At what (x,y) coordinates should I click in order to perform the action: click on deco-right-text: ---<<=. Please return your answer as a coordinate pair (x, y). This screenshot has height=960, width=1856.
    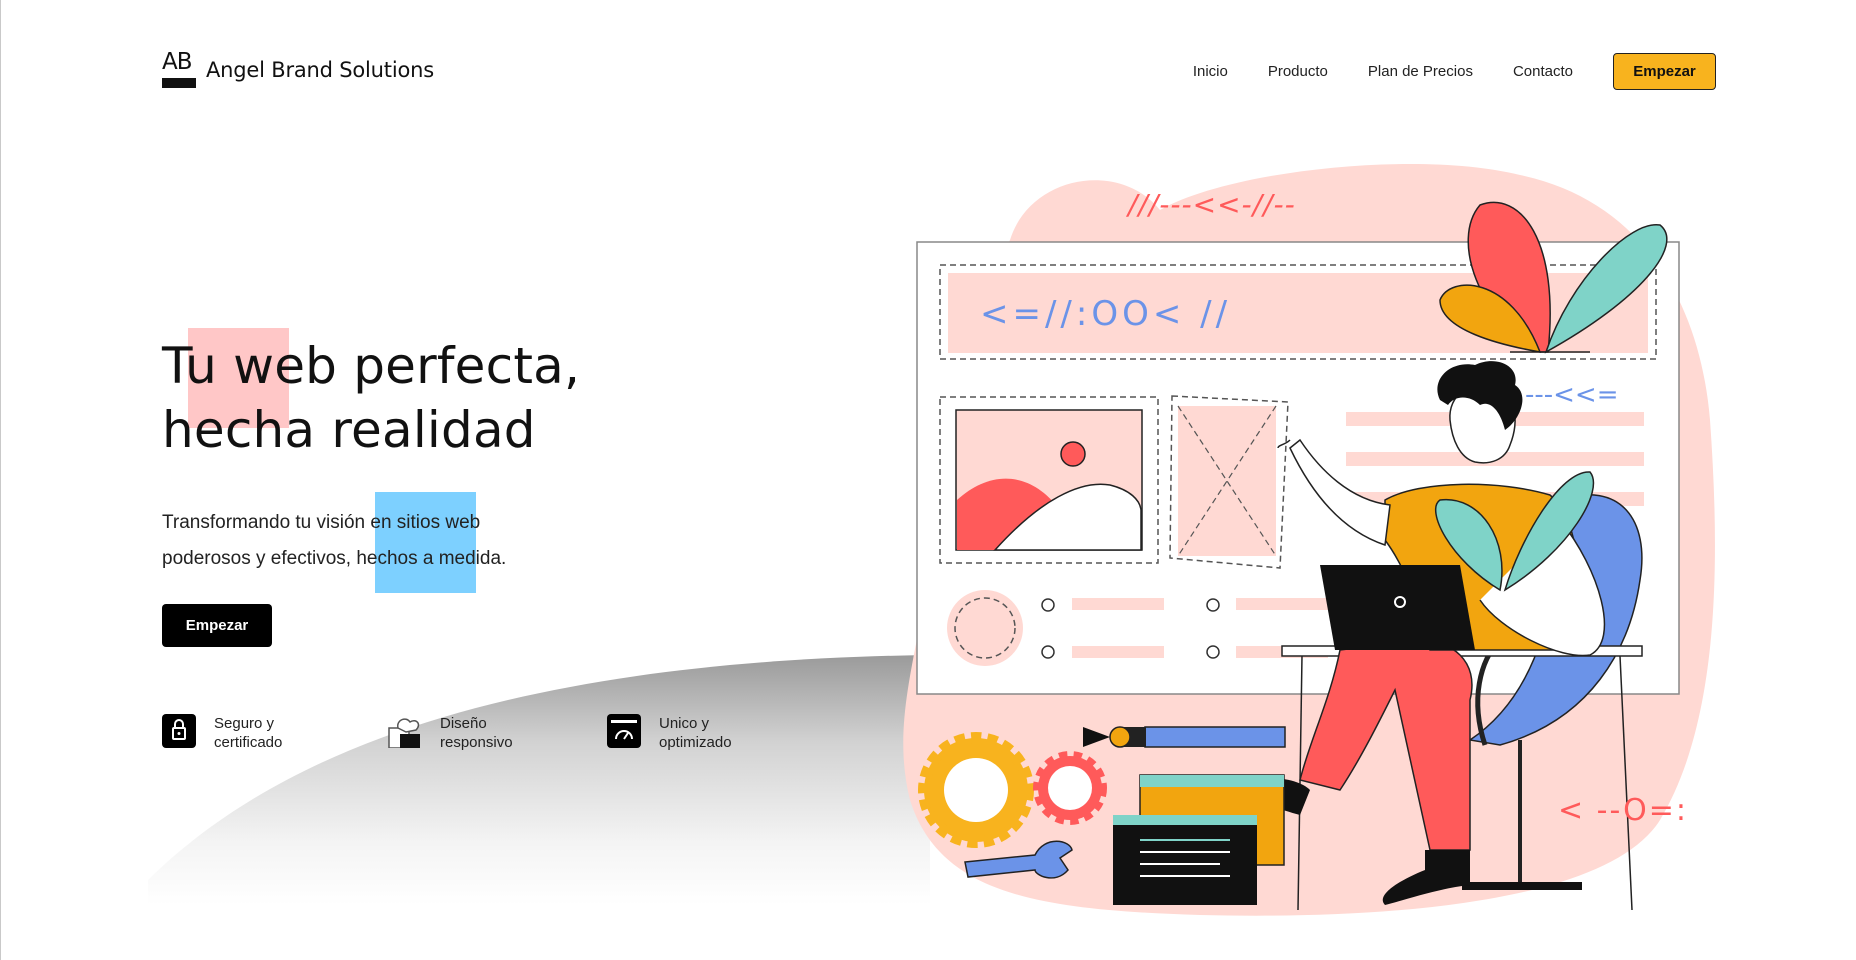
    Looking at the image, I should click on (1572, 395).